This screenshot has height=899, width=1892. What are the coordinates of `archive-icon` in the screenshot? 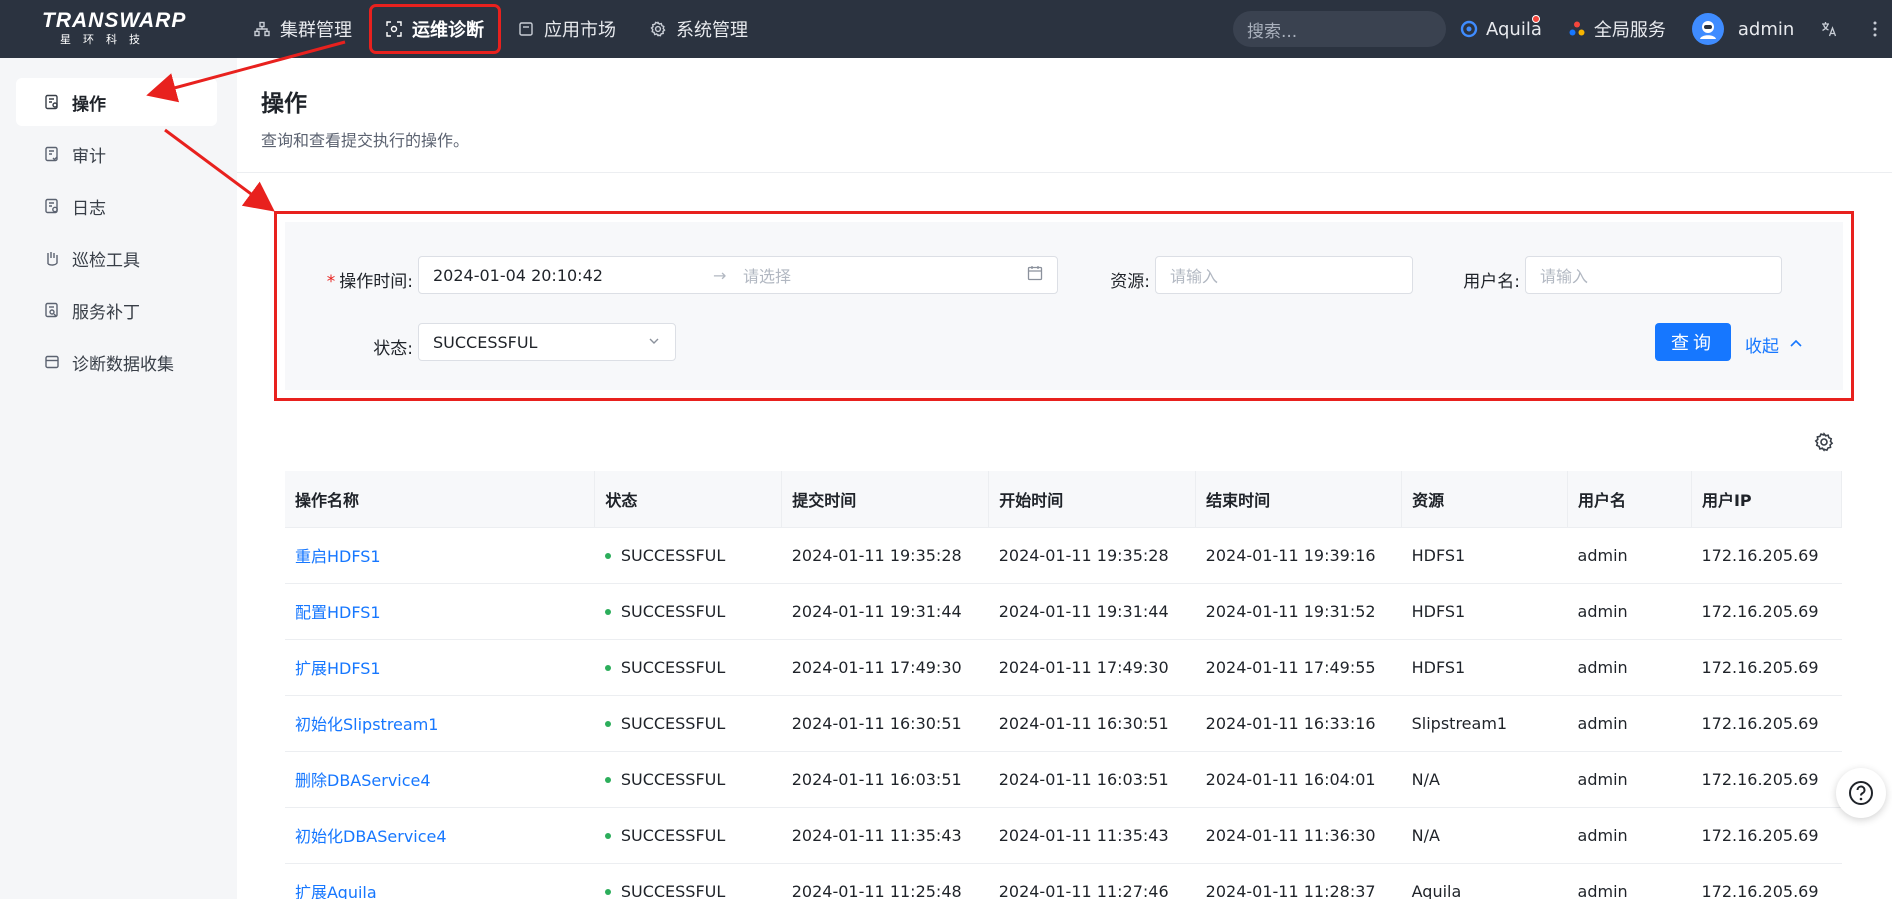 It's located at (52, 362).